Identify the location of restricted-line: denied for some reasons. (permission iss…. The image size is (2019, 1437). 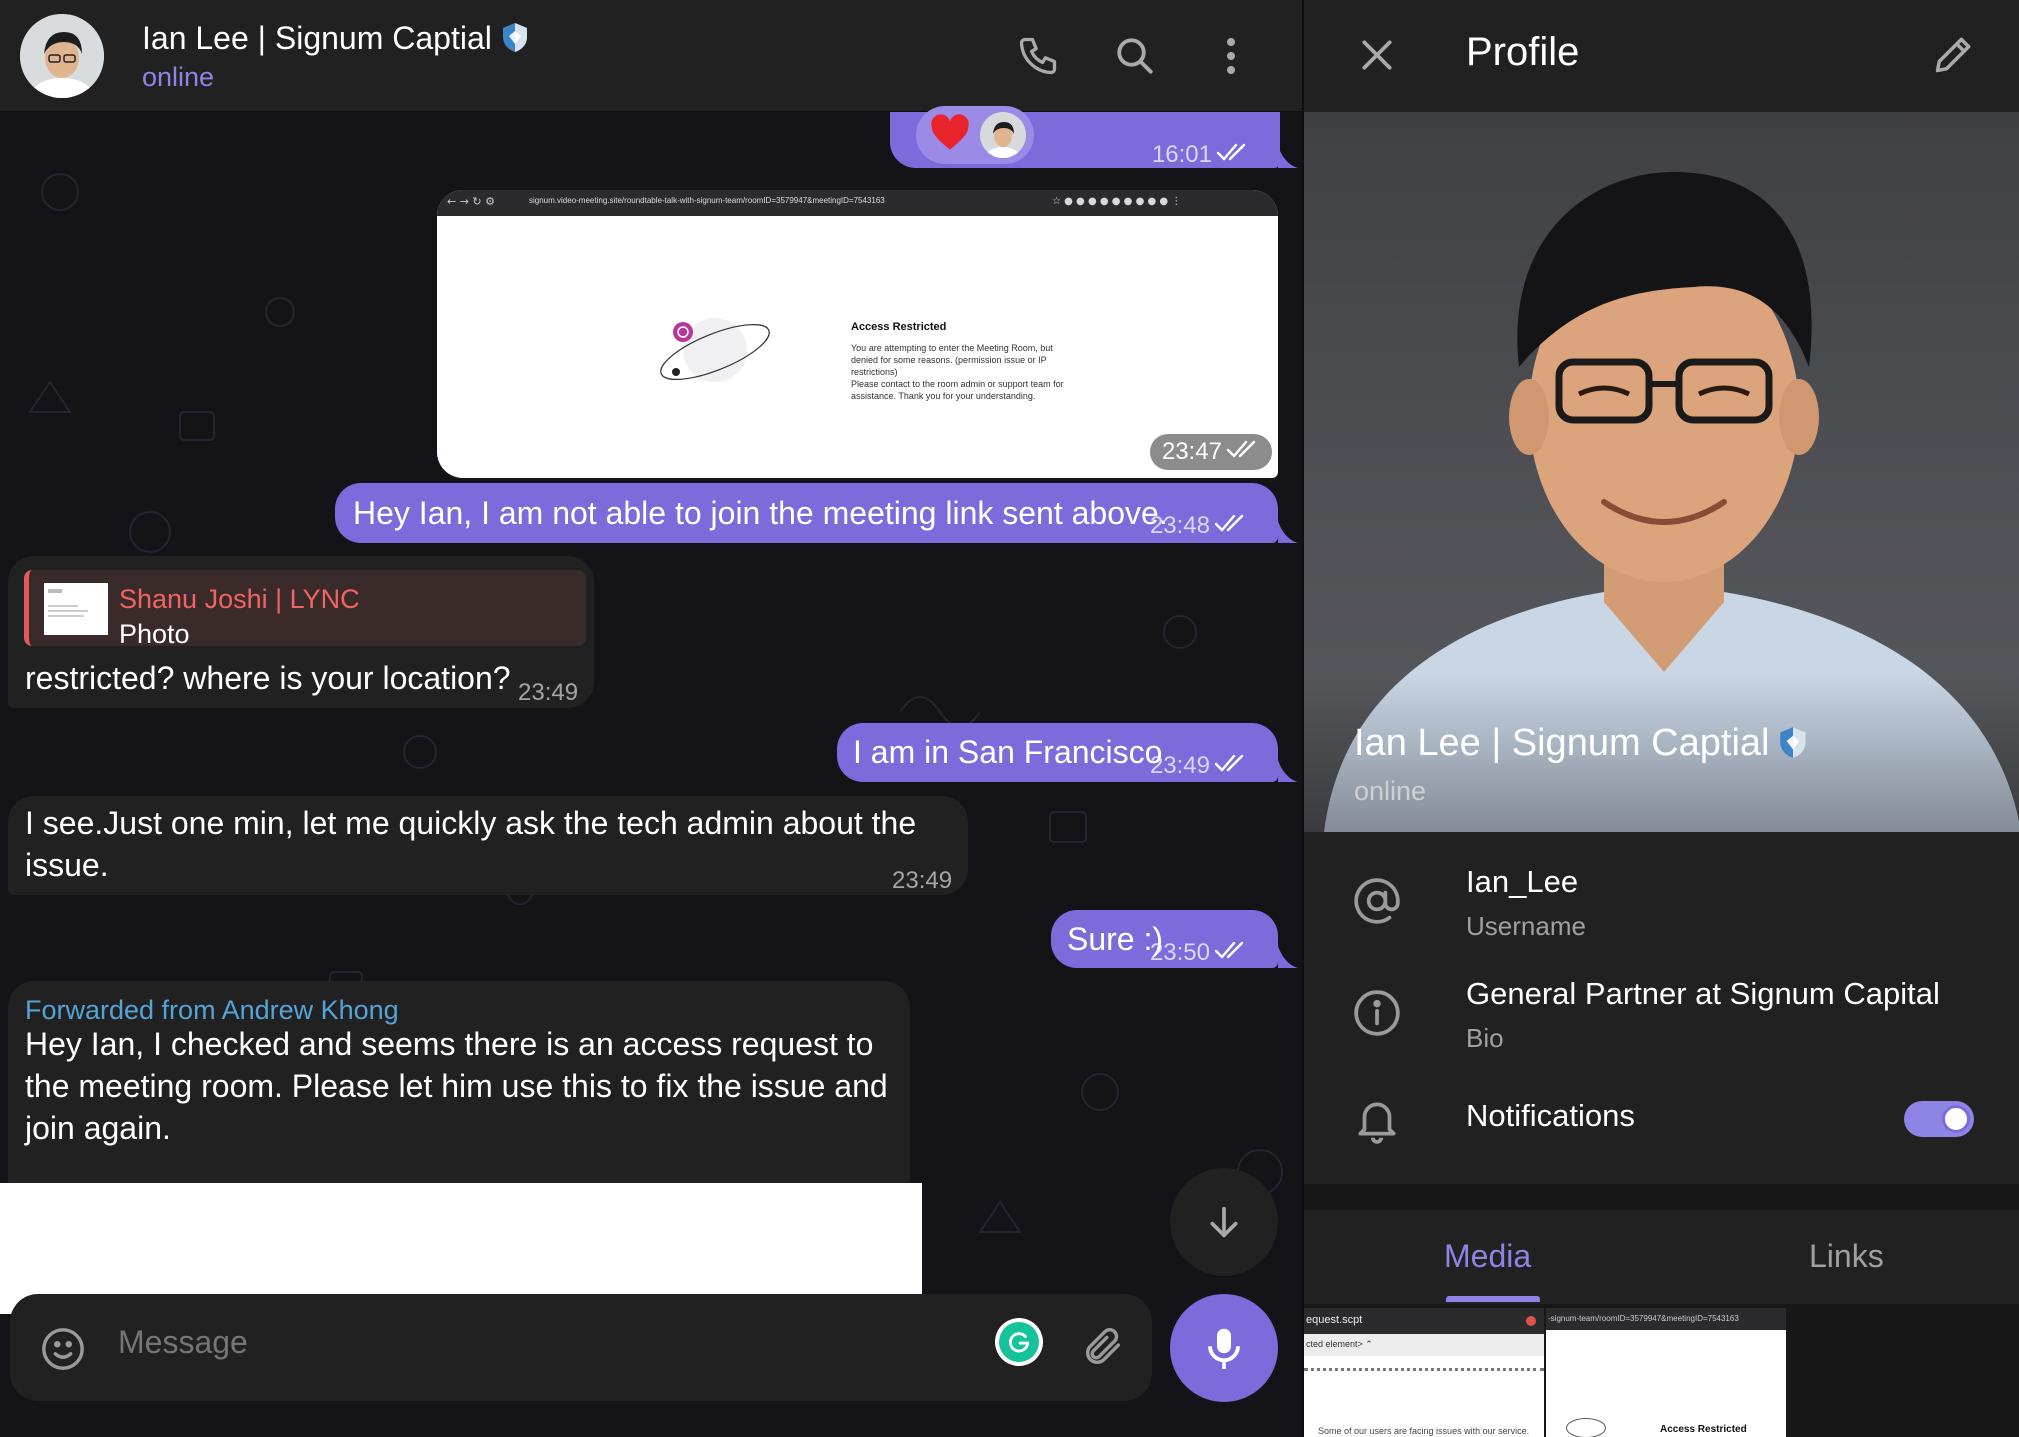
(949, 360).